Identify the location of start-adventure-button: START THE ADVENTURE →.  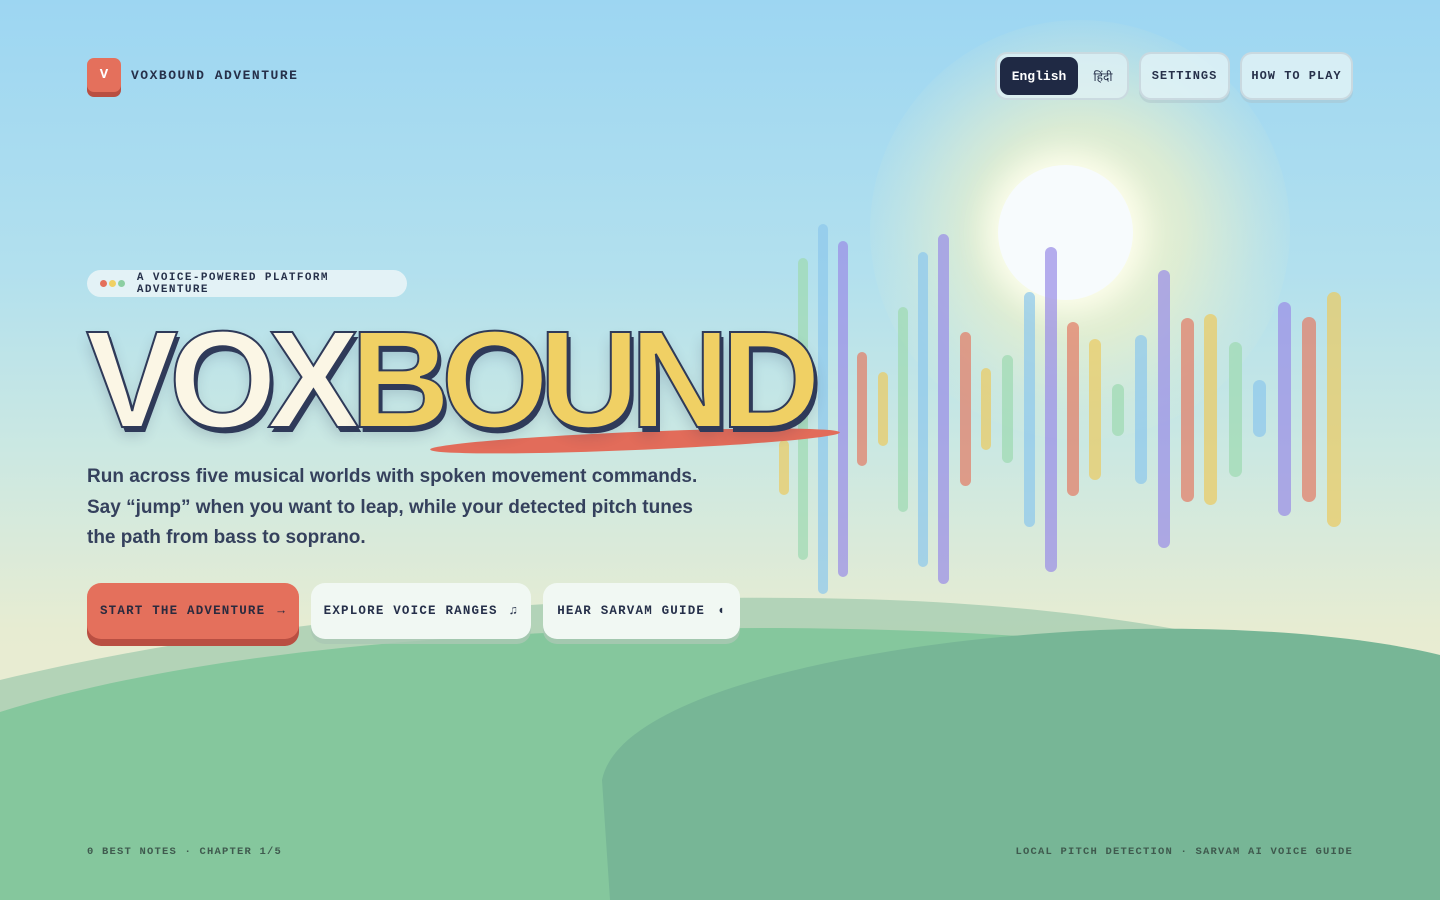
(193, 611).